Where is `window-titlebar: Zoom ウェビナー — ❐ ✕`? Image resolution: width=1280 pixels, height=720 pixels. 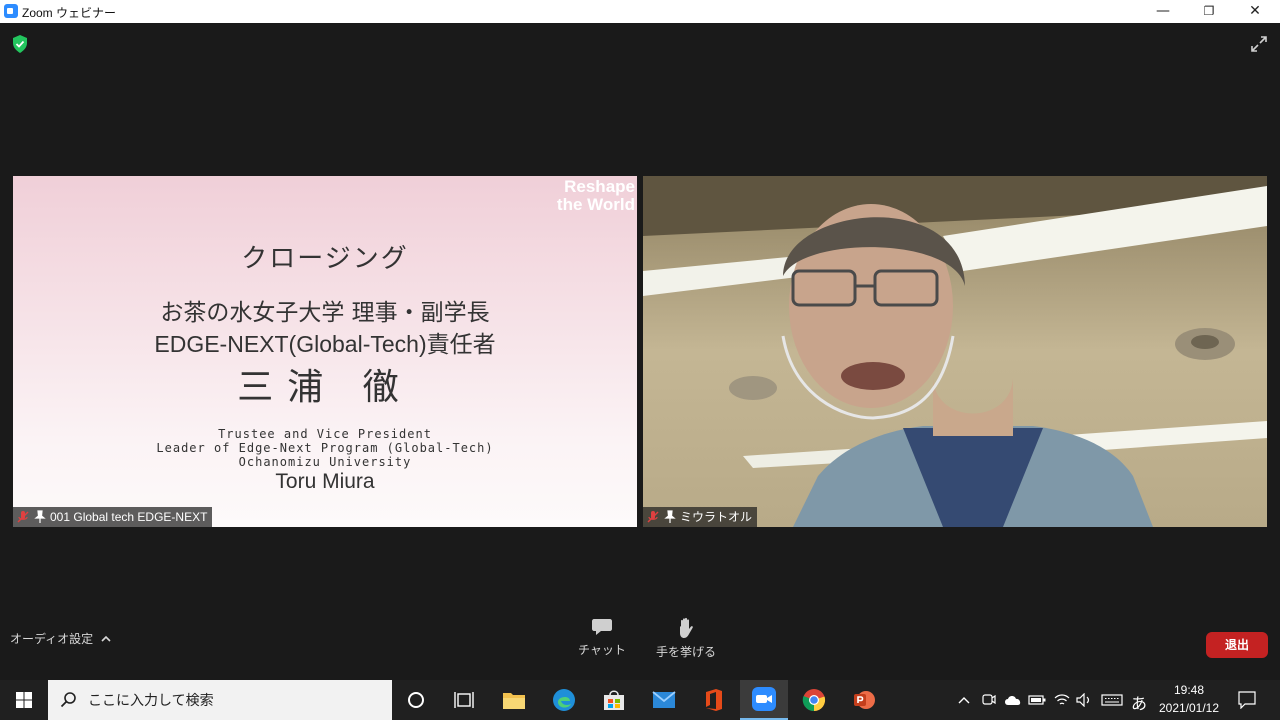
window-titlebar: Zoom ウェビナー — ❐ ✕ is located at coordinates (640, 11).